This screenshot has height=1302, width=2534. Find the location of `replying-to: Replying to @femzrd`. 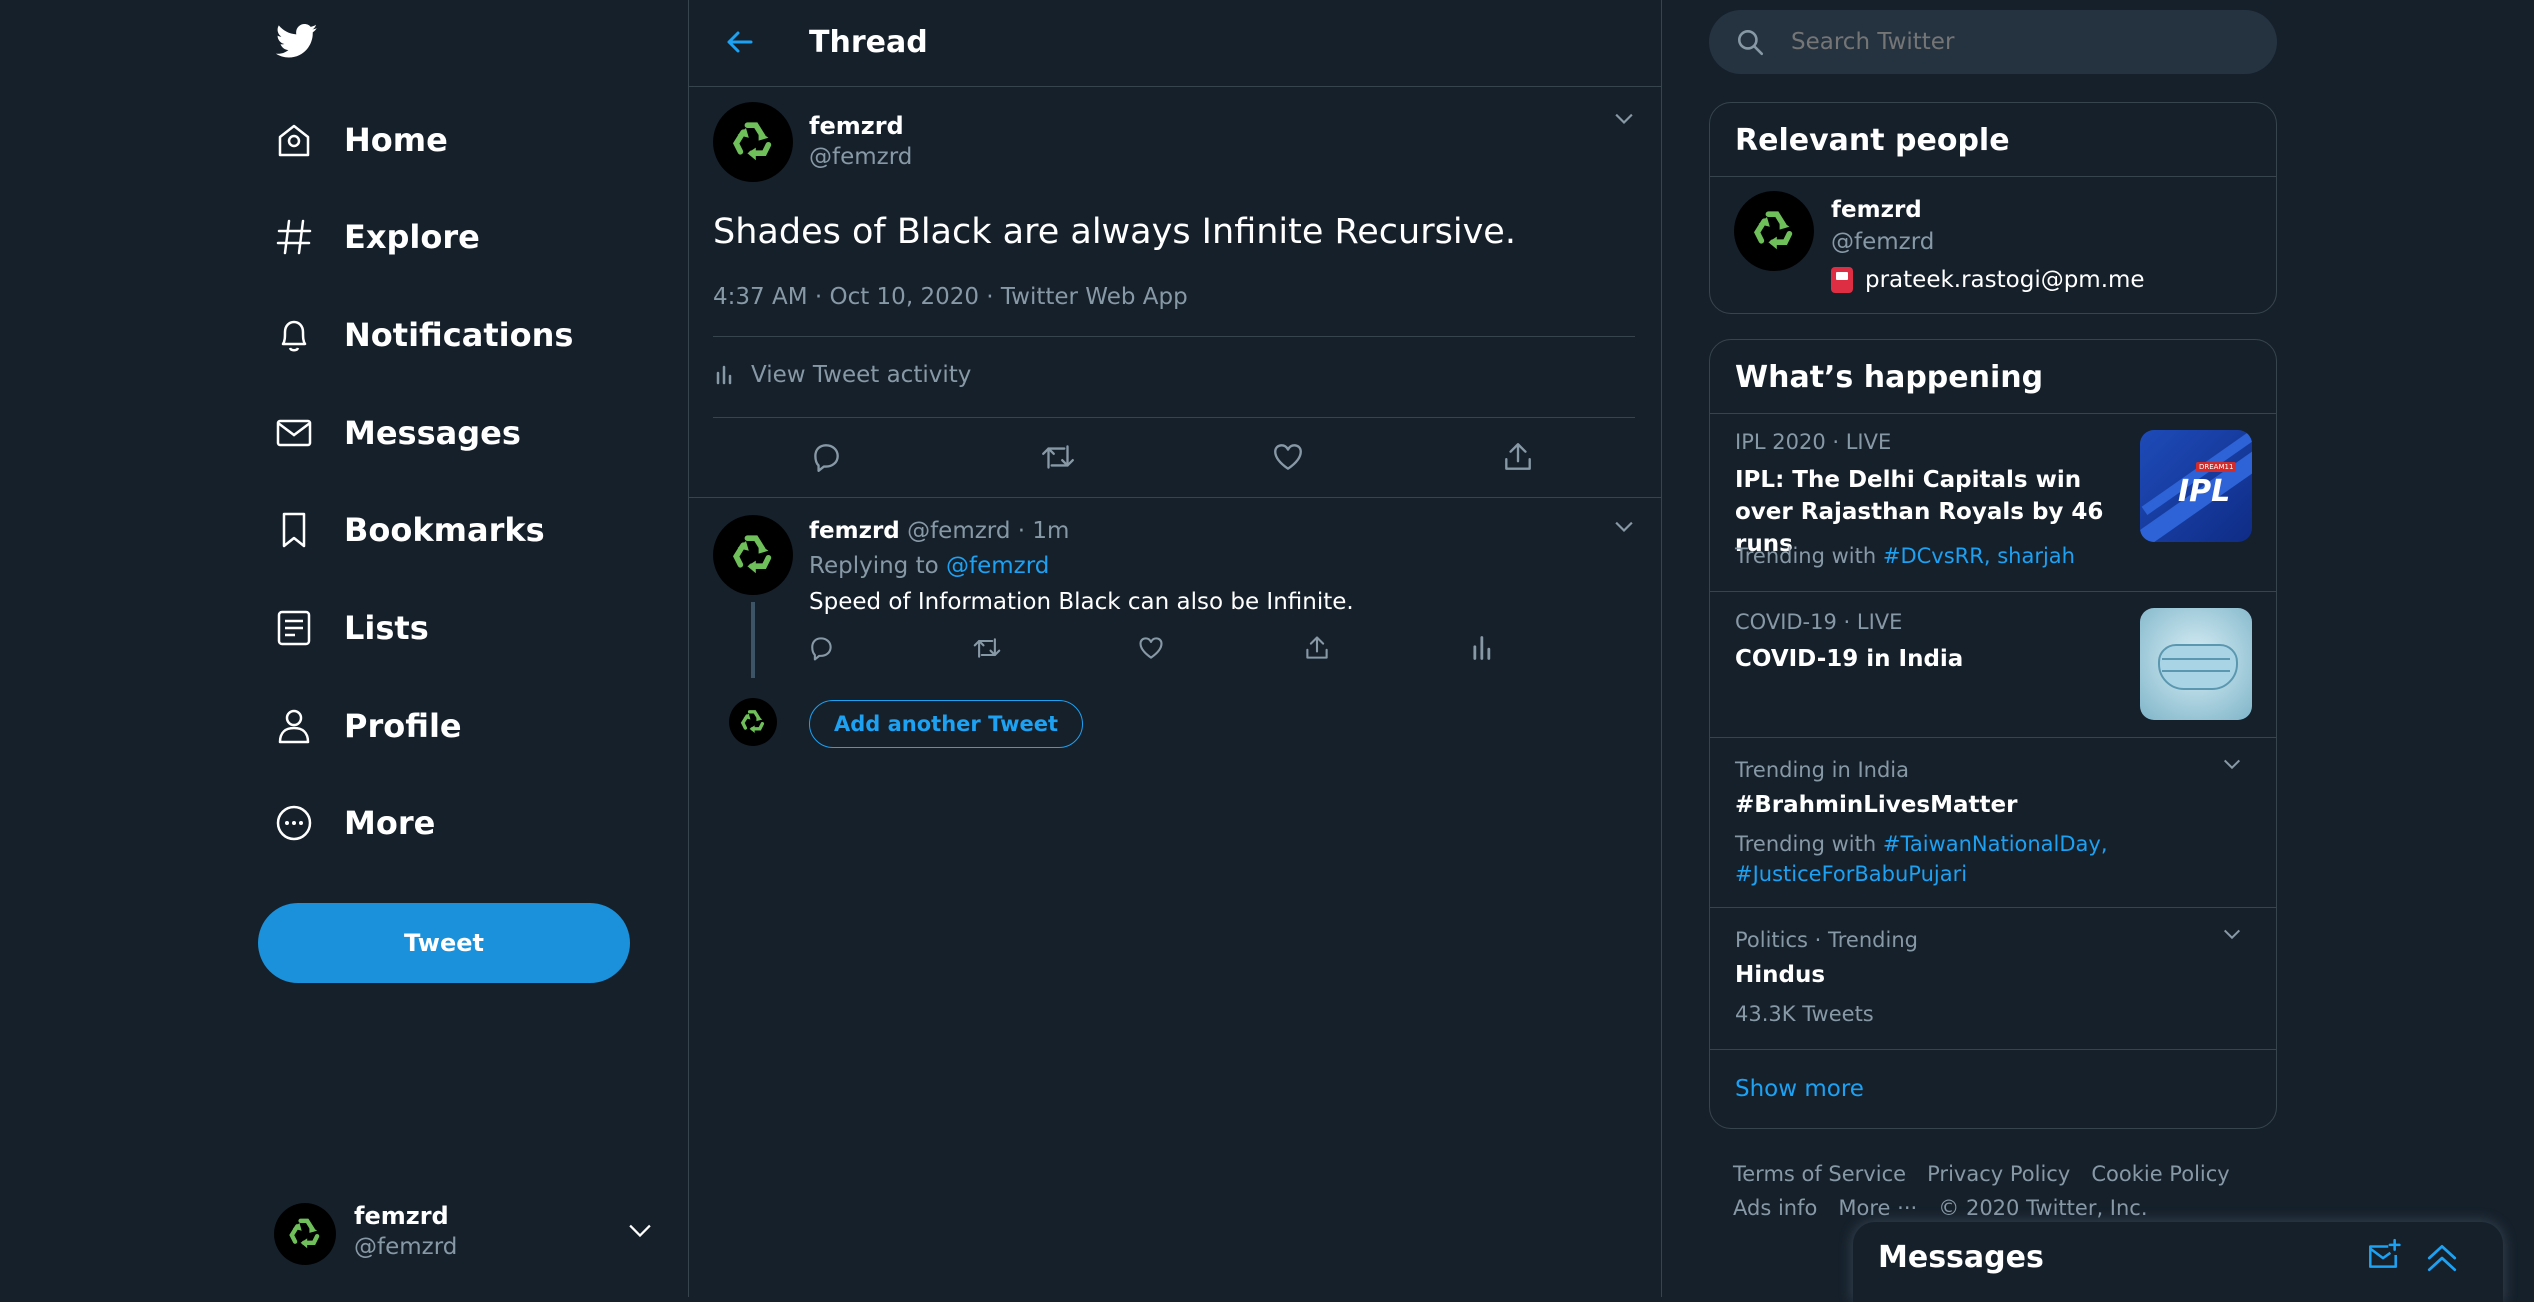

replying-to: Replying to @femzrd is located at coordinates (929, 566).